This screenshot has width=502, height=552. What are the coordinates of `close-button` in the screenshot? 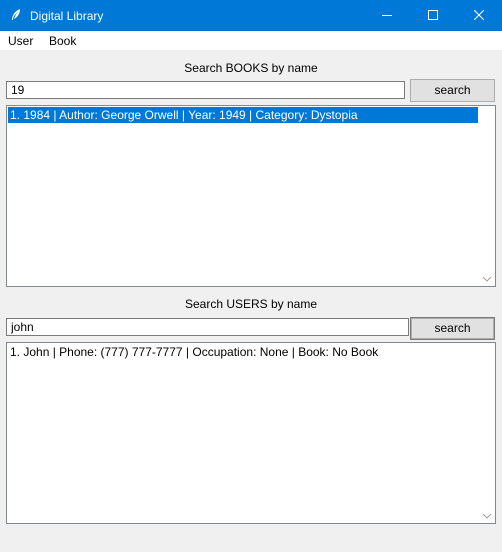 It's located at (479, 15).